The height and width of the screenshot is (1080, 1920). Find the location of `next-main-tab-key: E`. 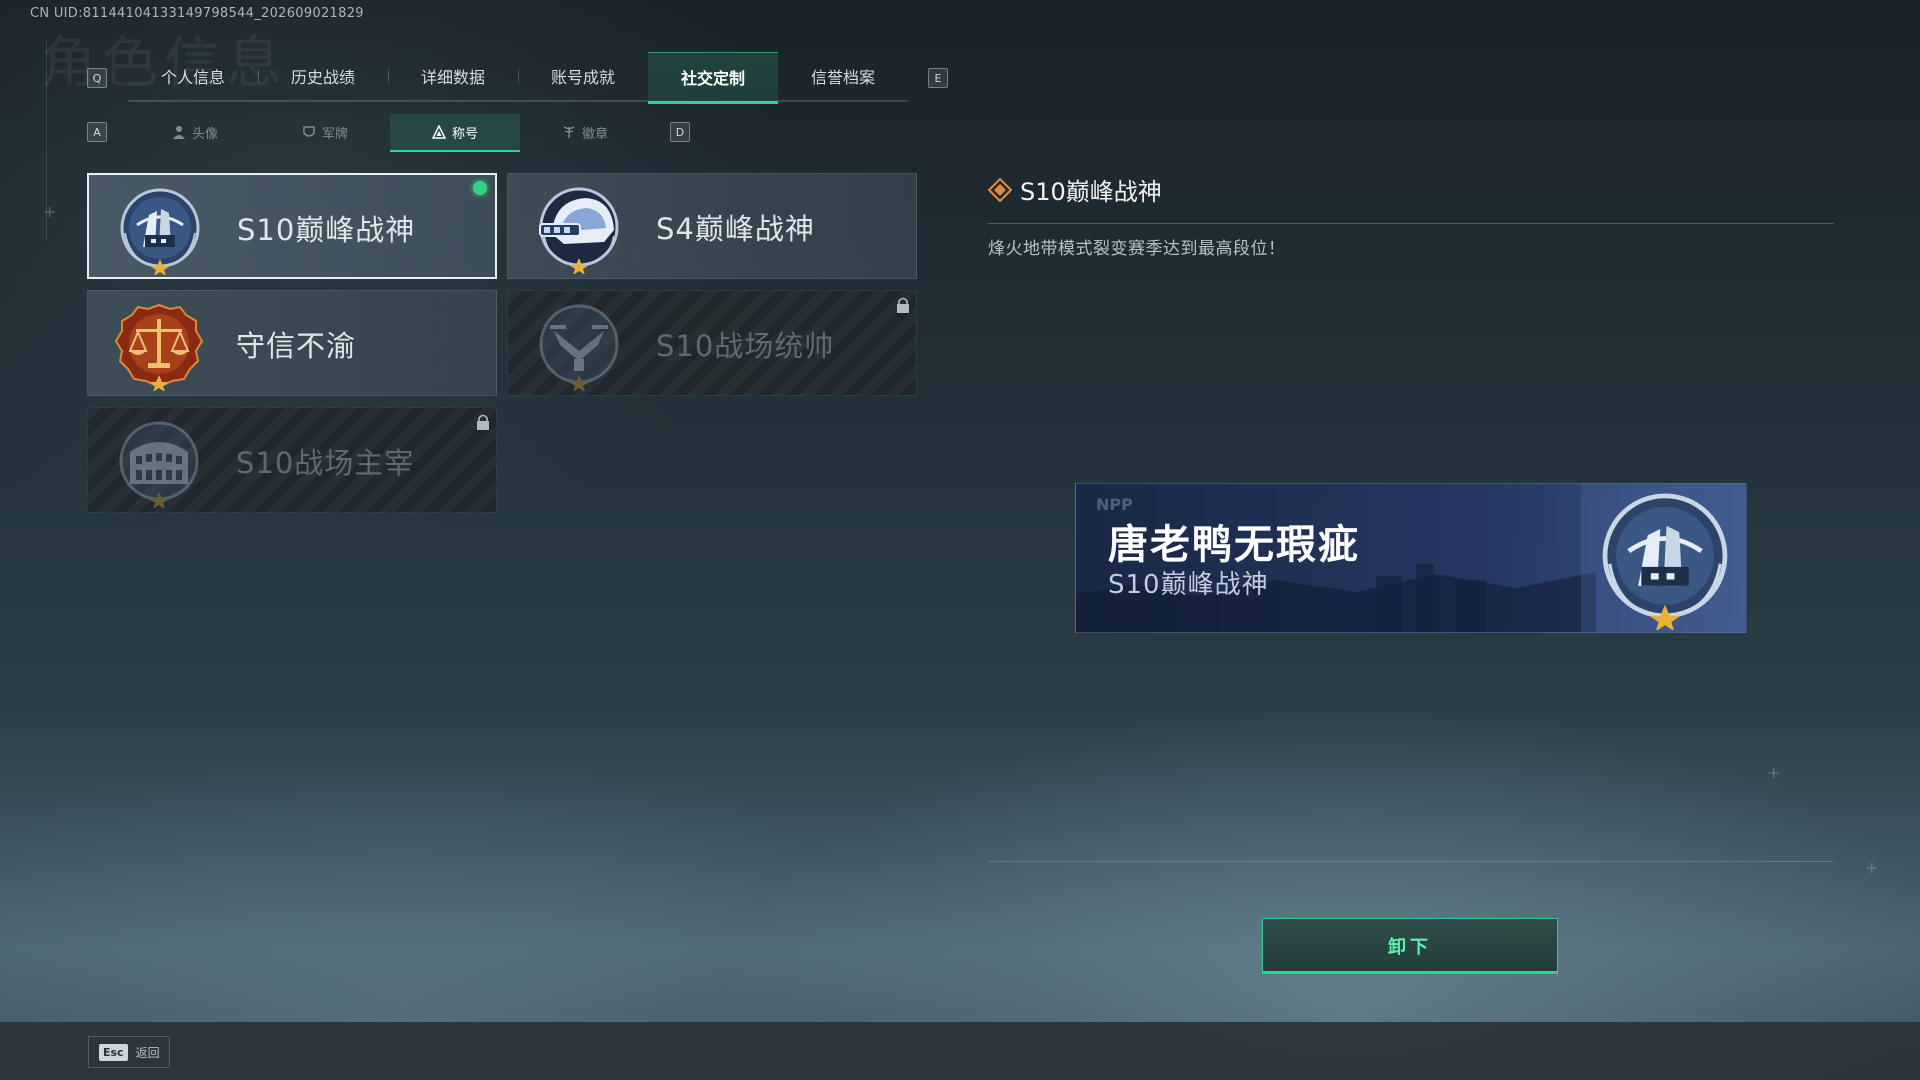

next-main-tab-key: E is located at coordinates (938, 78).